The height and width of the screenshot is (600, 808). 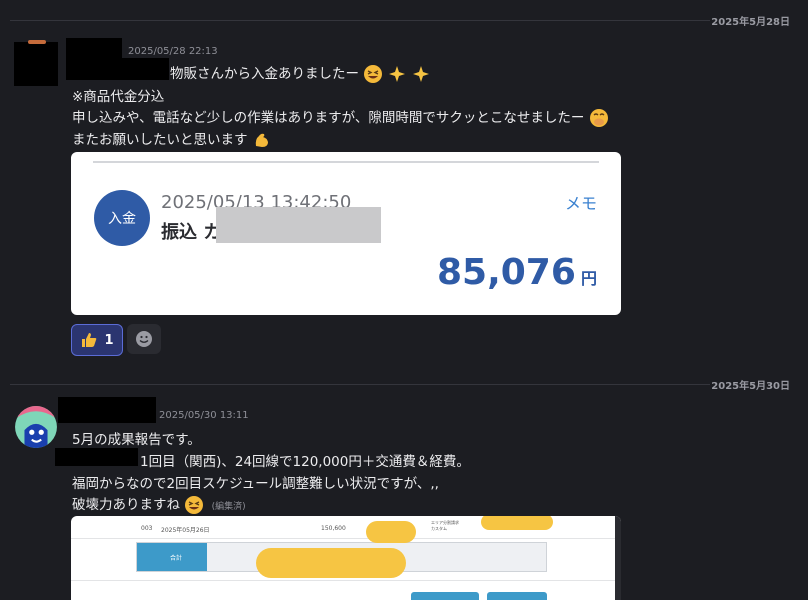 I want to click on divider-date: 2025年5月30日, so click(x=750, y=386).